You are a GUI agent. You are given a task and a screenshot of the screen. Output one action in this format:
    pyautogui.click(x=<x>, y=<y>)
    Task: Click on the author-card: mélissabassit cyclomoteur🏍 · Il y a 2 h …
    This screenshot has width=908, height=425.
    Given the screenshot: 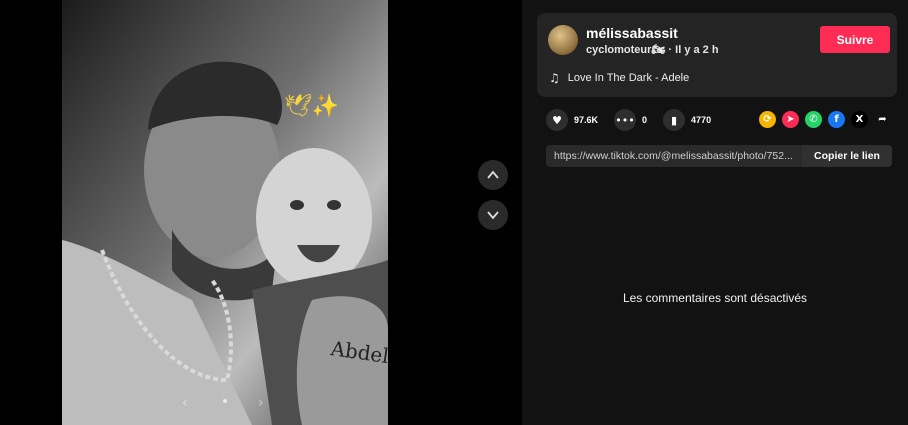 What is the action you would take?
    pyautogui.click(x=717, y=55)
    